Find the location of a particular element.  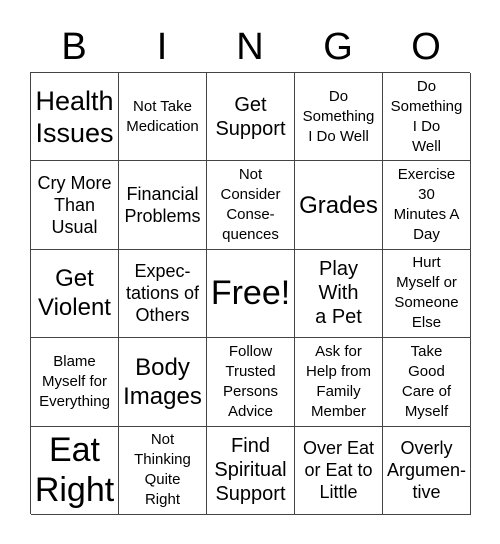

bingo-cell: Not Consider Conse- quences is located at coordinates (251, 205).